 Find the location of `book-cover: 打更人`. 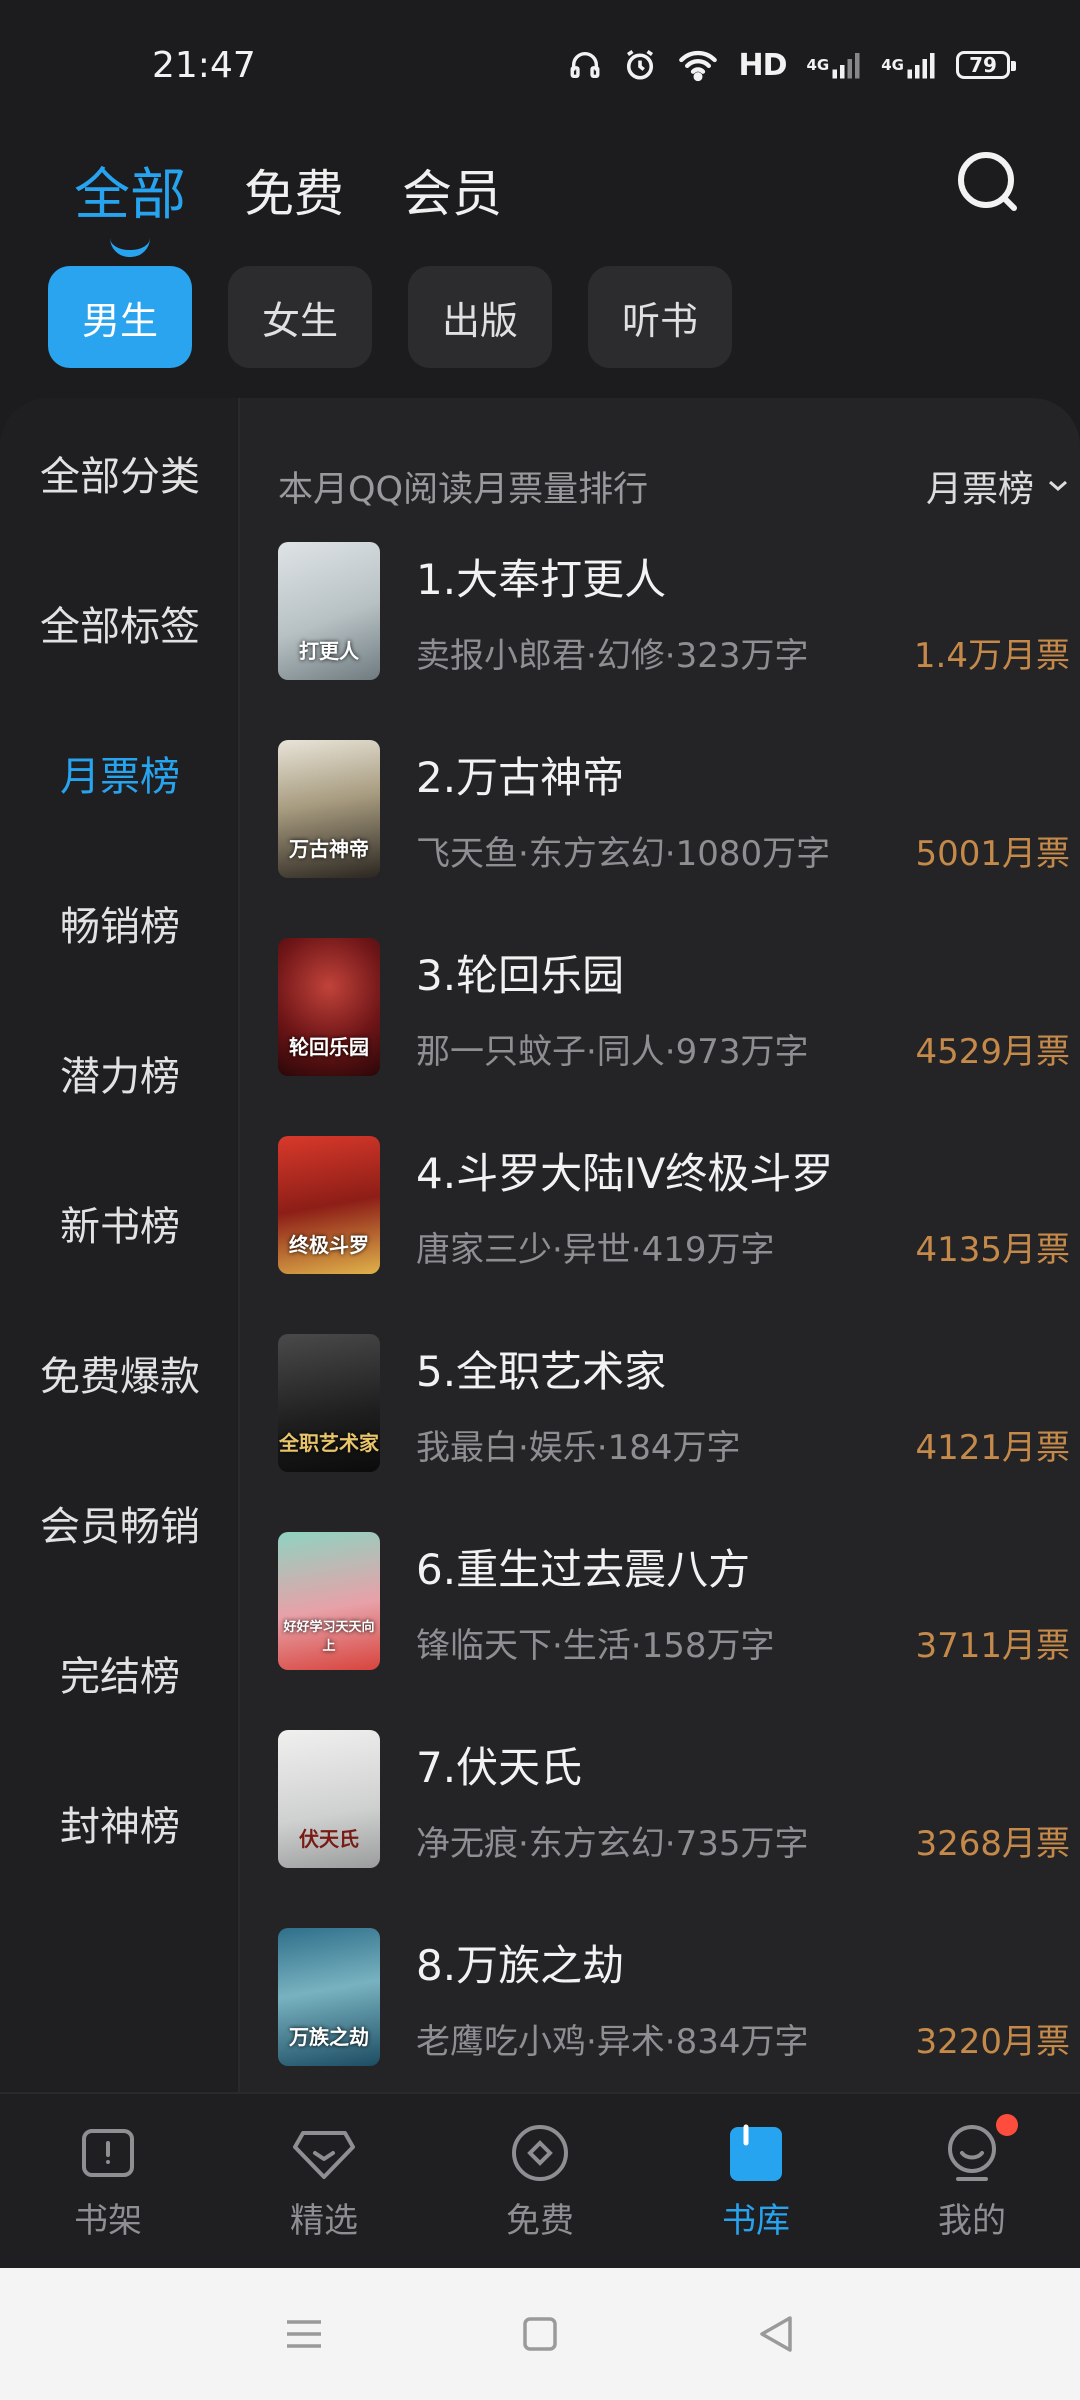

book-cover: 打更人 is located at coordinates (329, 611).